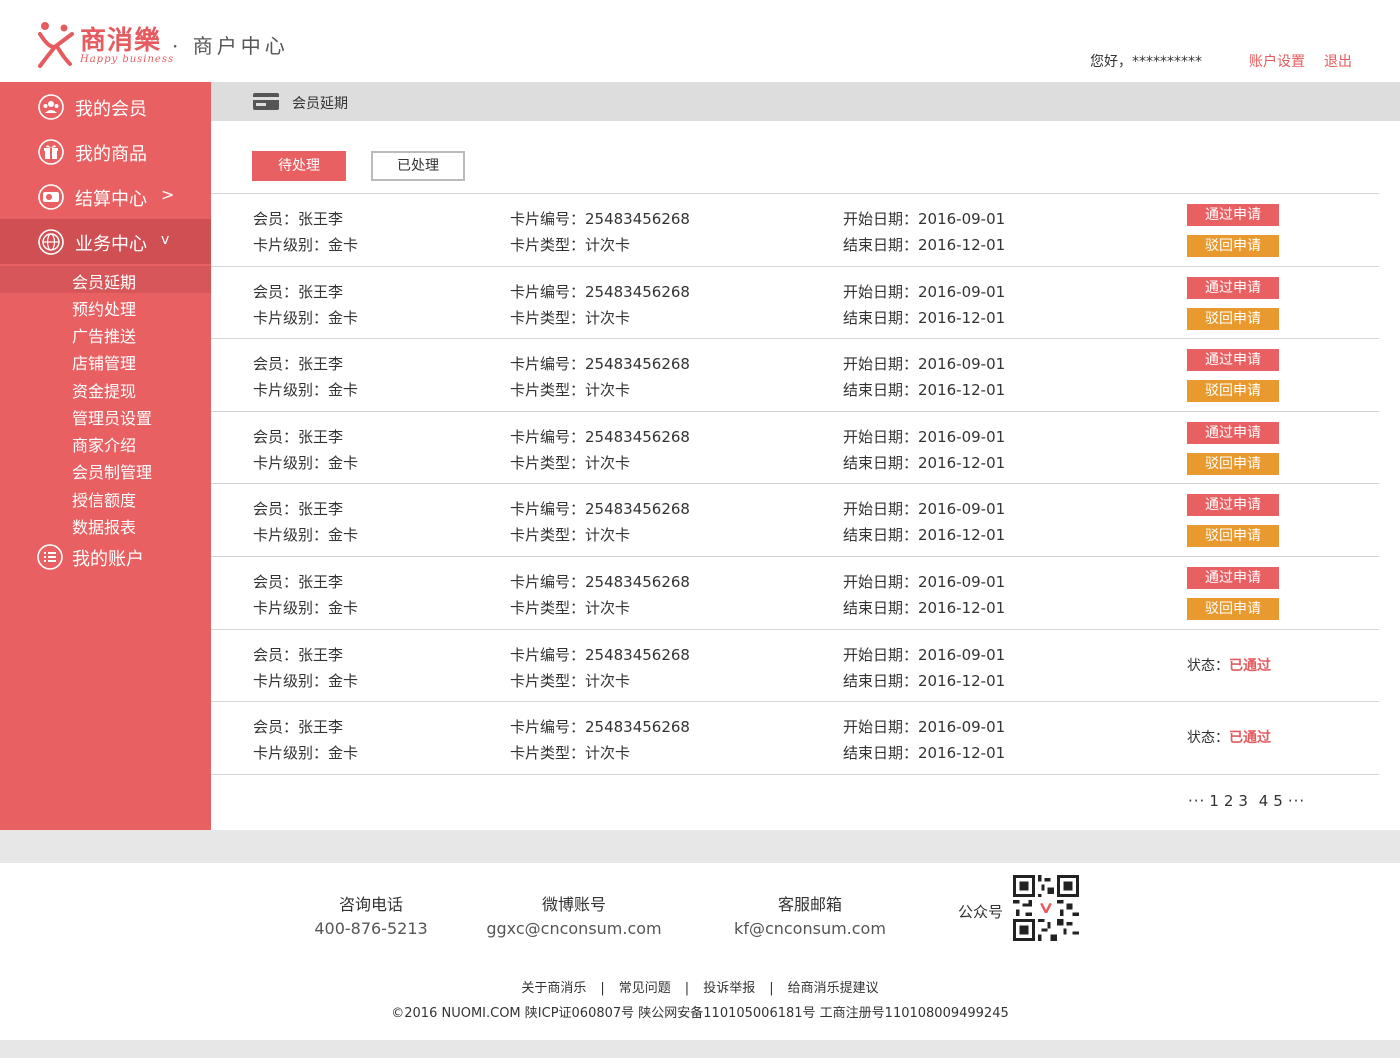  Describe the element at coordinates (1264, 801) in the screenshot. I see `pager-page-4: 4` at that location.